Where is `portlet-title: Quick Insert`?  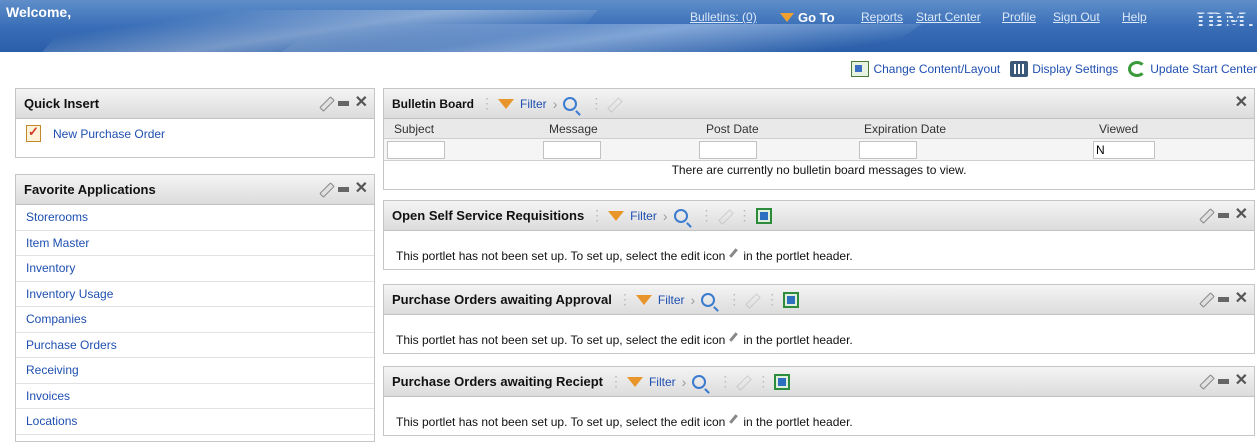
portlet-title: Quick Insert is located at coordinates (62, 103).